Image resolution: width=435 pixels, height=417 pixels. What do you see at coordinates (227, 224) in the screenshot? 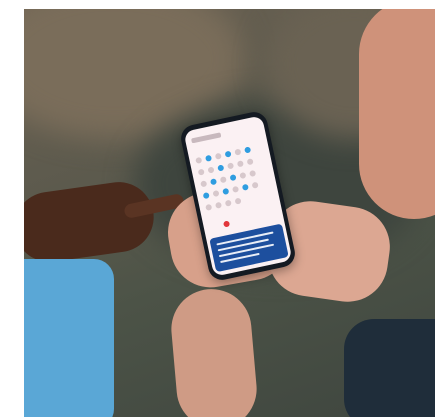
I see `calendar-day-today` at bounding box center [227, 224].